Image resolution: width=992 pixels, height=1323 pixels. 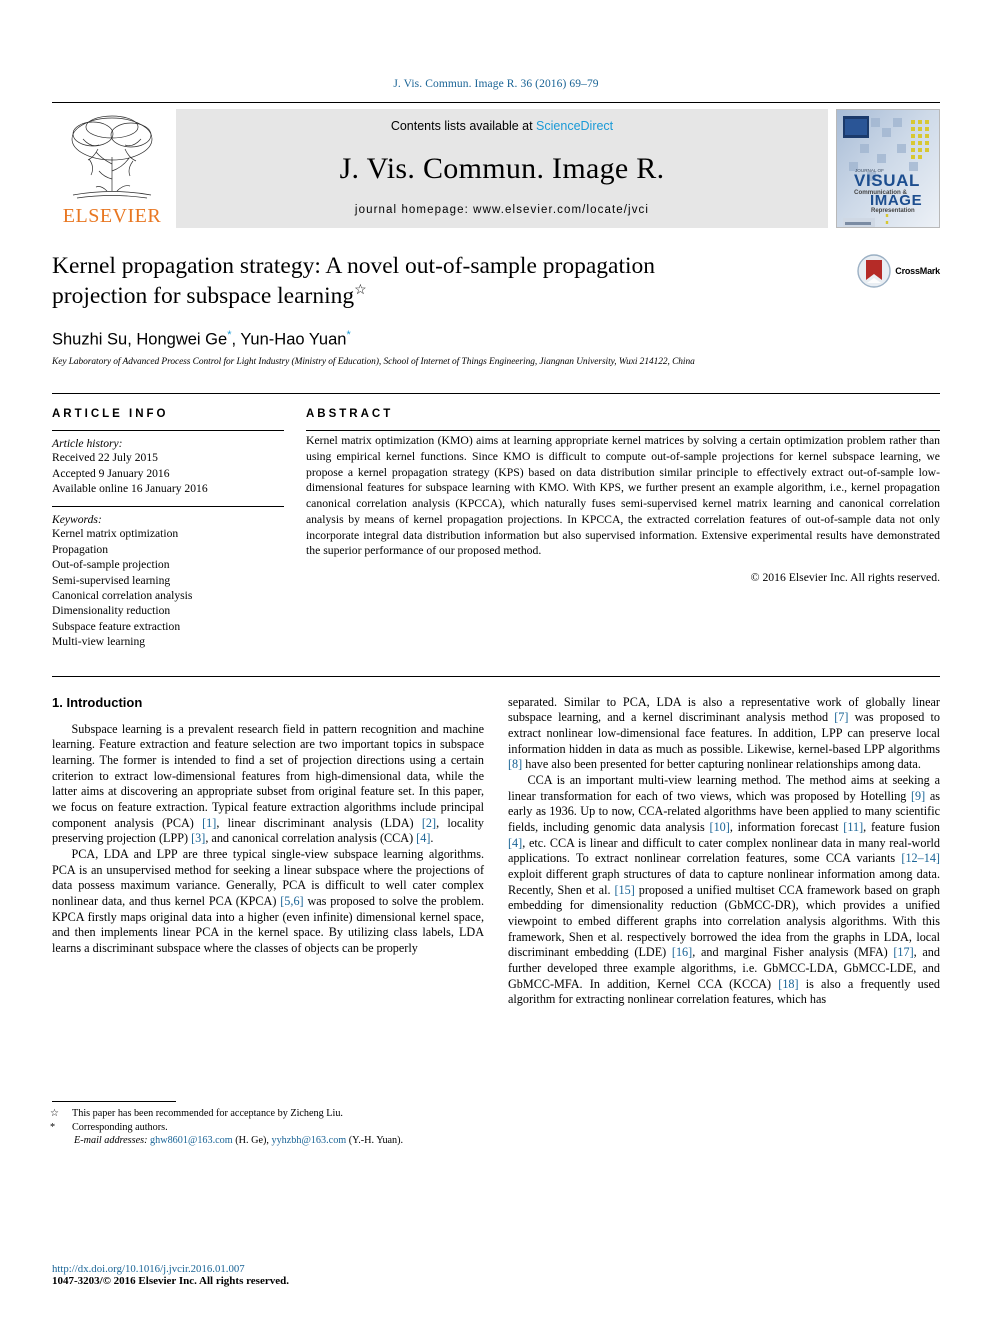 What do you see at coordinates (874, 271) in the screenshot?
I see `crossmark-icon` at bounding box center [874, 271].